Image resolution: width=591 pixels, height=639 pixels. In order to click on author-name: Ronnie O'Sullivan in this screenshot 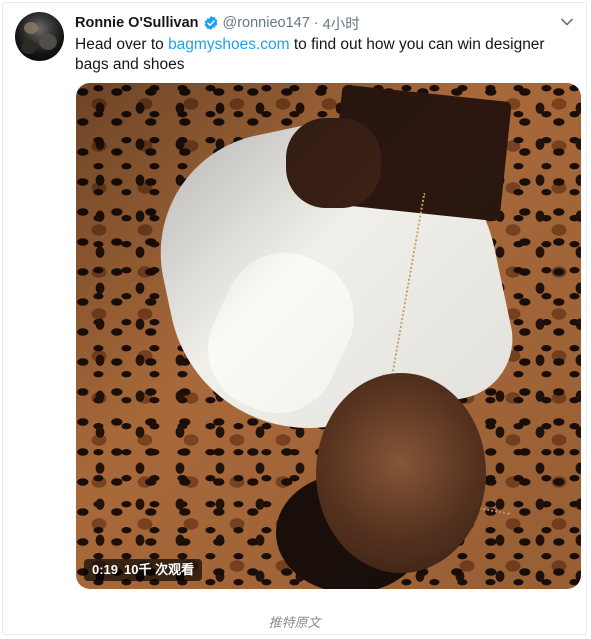, I will do `click(137, 23)`.